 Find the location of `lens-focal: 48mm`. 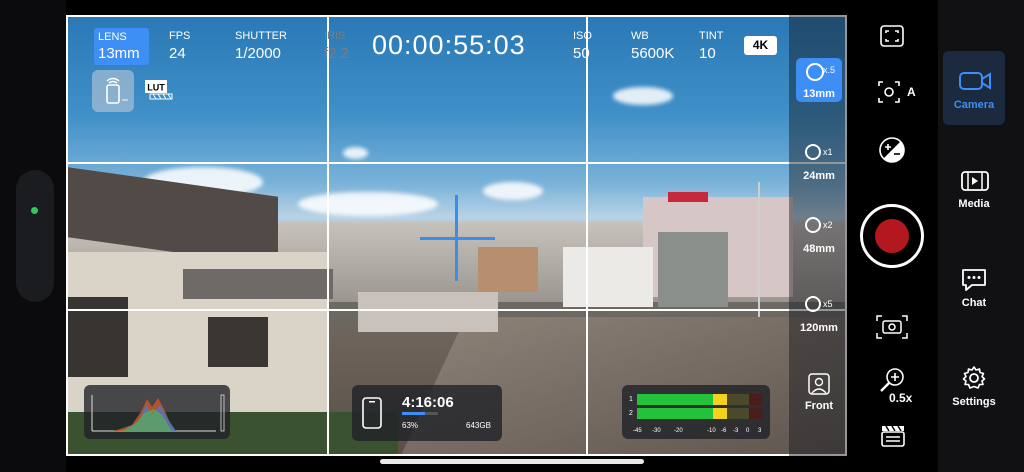

lens-focal: 48mm is located at coordinates (819, 249).